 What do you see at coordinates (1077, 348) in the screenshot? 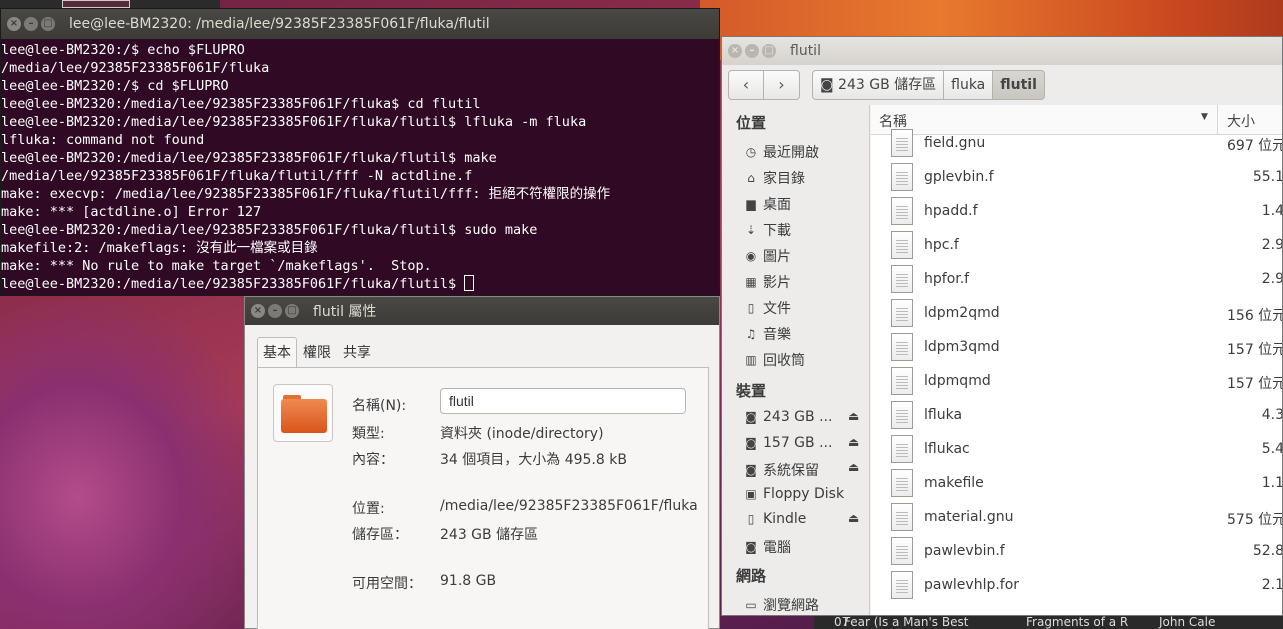
I see `file-row: ldpm3qmd 157 位元` at bounding box center [1077, 348].